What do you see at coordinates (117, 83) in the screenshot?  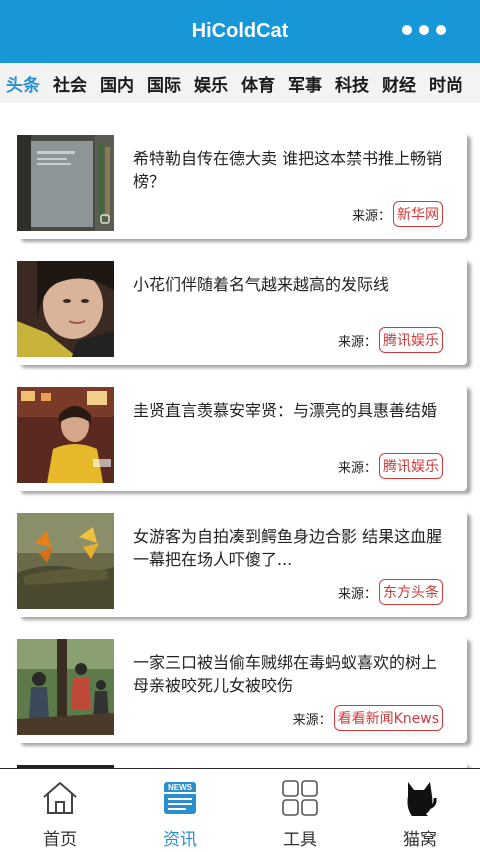 I see `tab-domestic: 国内` at bounding box center [117, 83].